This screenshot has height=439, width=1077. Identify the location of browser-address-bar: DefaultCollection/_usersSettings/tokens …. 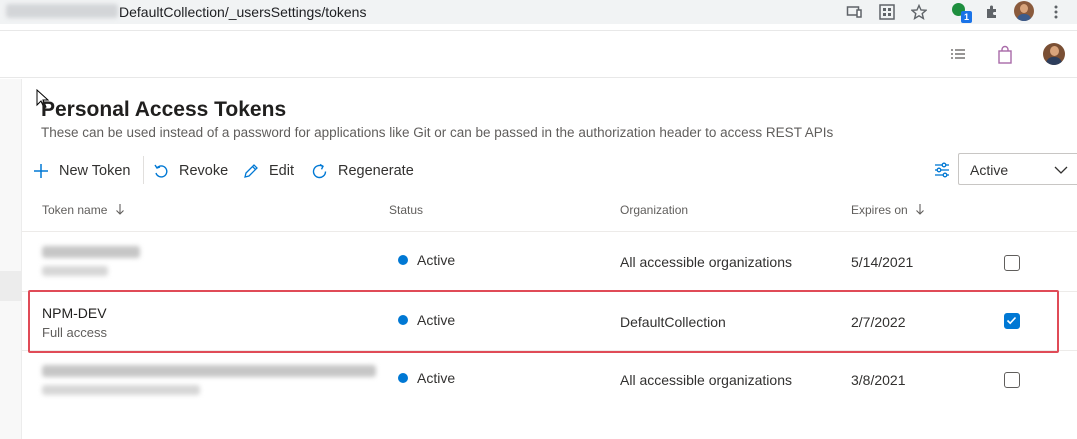
(538, 12).